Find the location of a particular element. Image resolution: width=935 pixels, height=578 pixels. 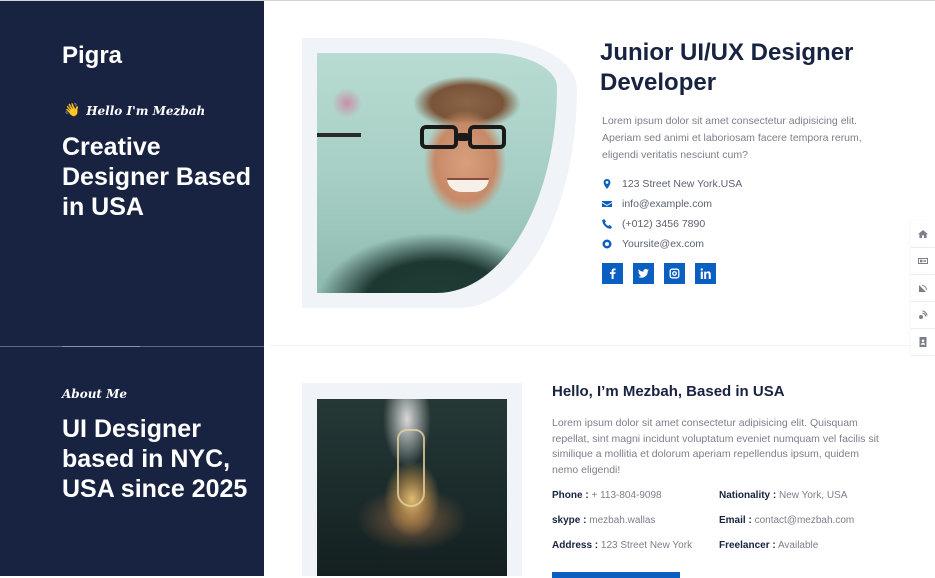

info-nationality: Nationality : New York, USA is located at coordinates (800, 496).